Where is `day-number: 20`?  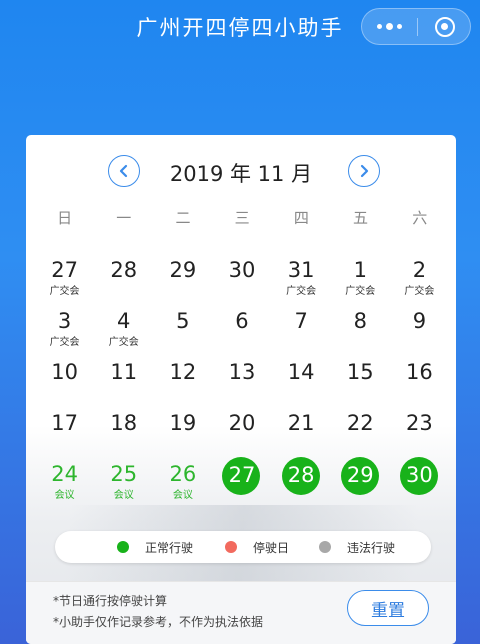
day-number: 20 is located at coordinates (242, 423).